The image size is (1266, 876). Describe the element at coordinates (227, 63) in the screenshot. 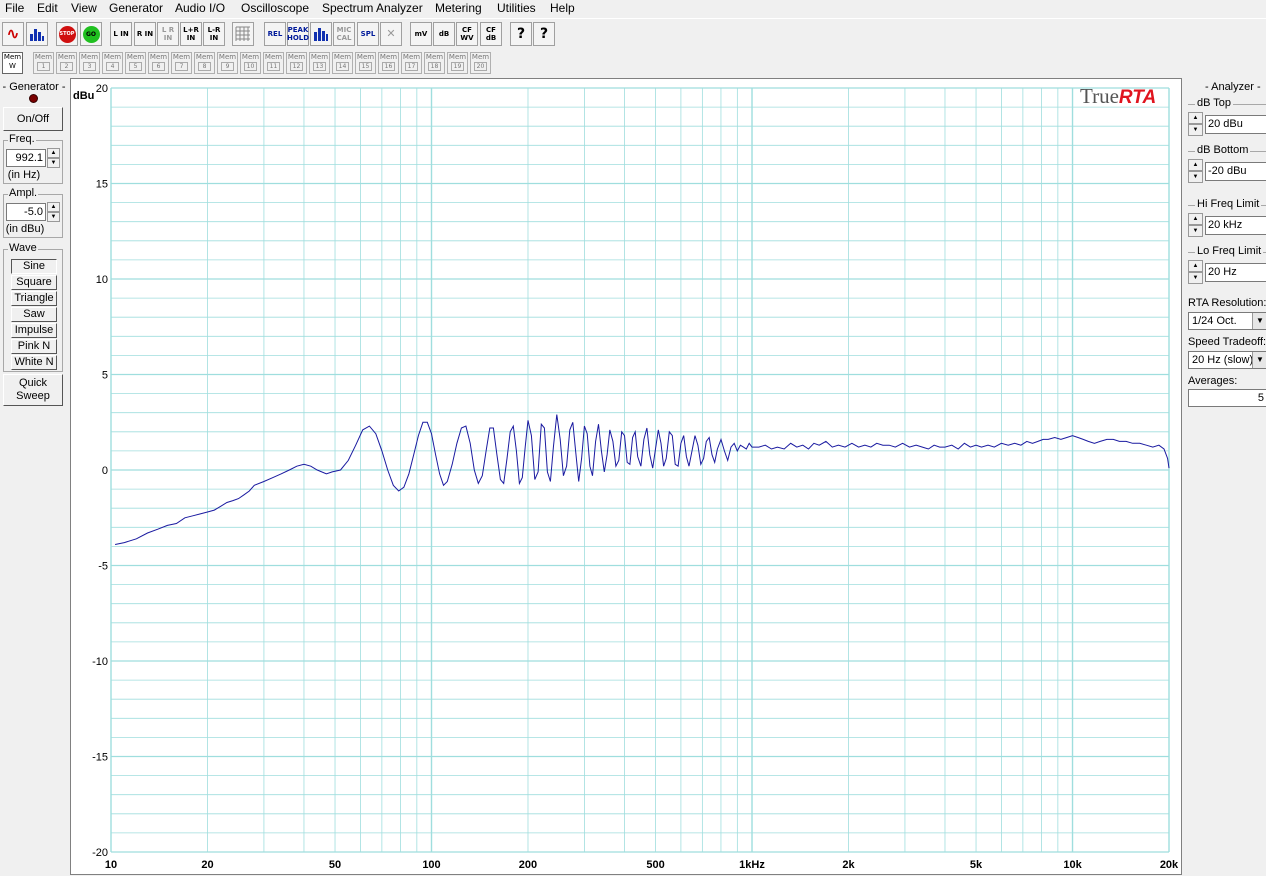

I see `mem-slot-9: Mem 9` at that location.